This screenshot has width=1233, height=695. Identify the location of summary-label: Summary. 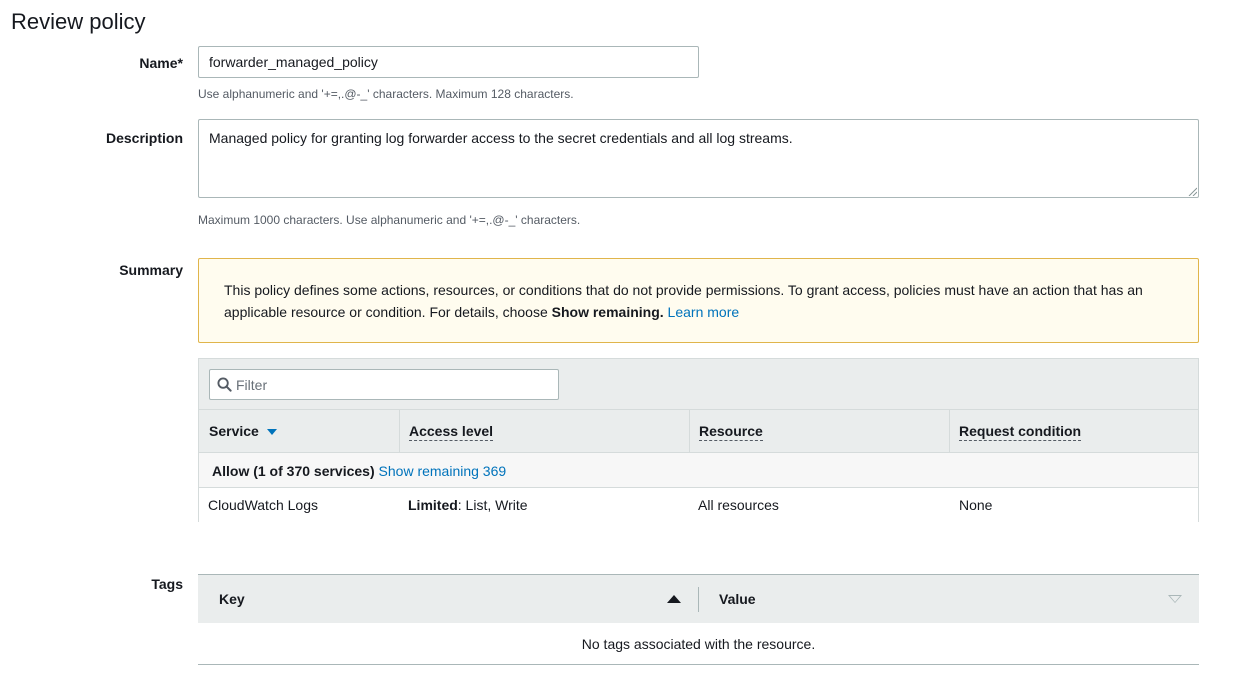
(151, 270).